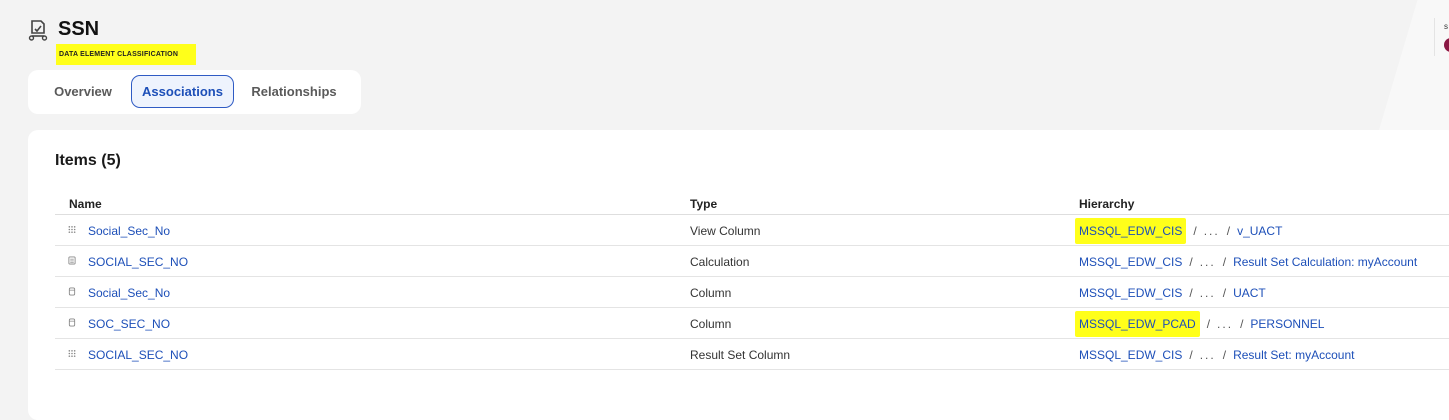  Describe the element at coordinates (88, 160) in the screenshot. I see `items-heading: Items (5)` at that location.